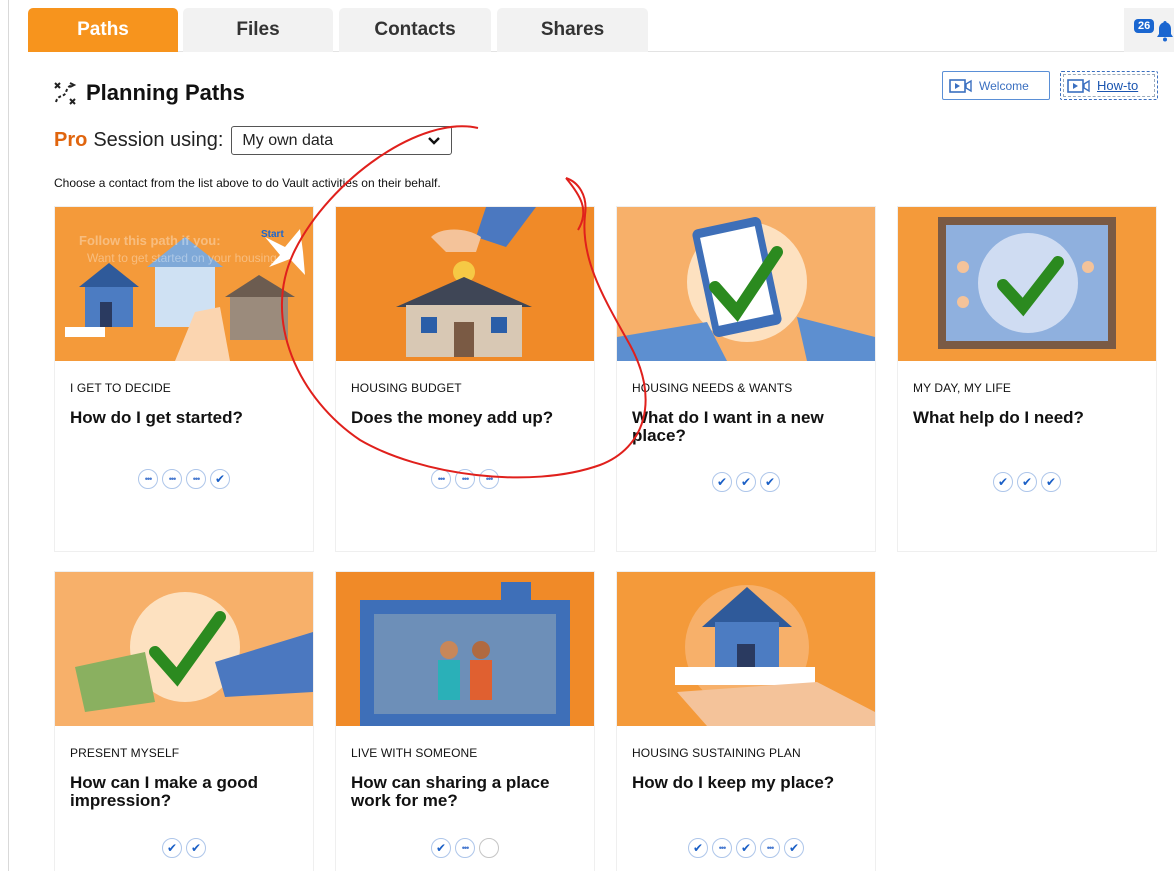  What do you see at coordinates (716, 753) in the screenshot?
I see `card-kicker: HOUSING SUSTAINING PLAN` at bounding box center [716, 753].